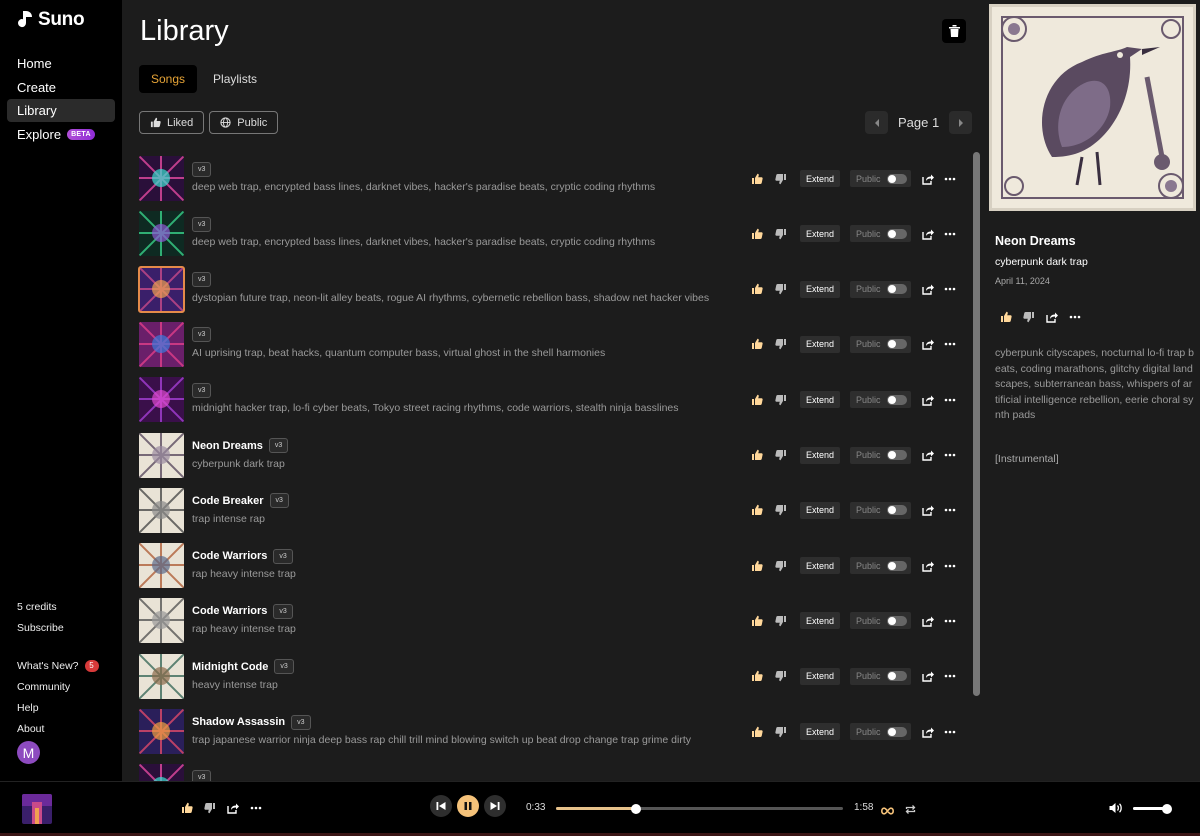  Describe the element at coordinates (549, 770) in the screenshot. I see `song-row: v3` at that location.